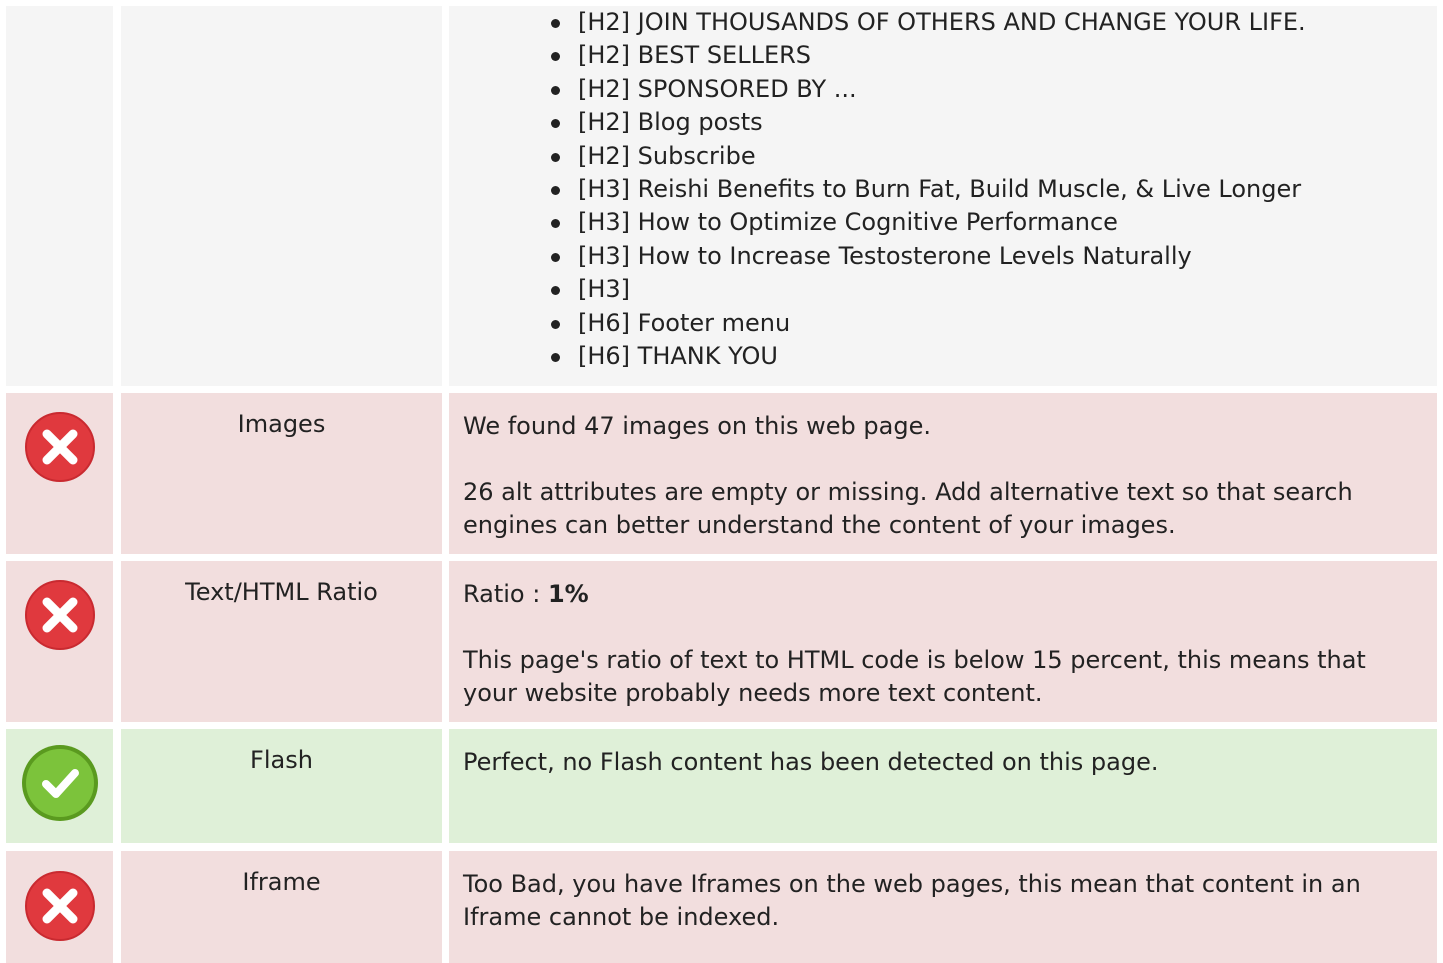 This screenshot has height=963, width=1443. What do you see at coordinates (281, 907) in the screenshot?
I see `iframe-label: Iframe` at bounding box center [281, 907].